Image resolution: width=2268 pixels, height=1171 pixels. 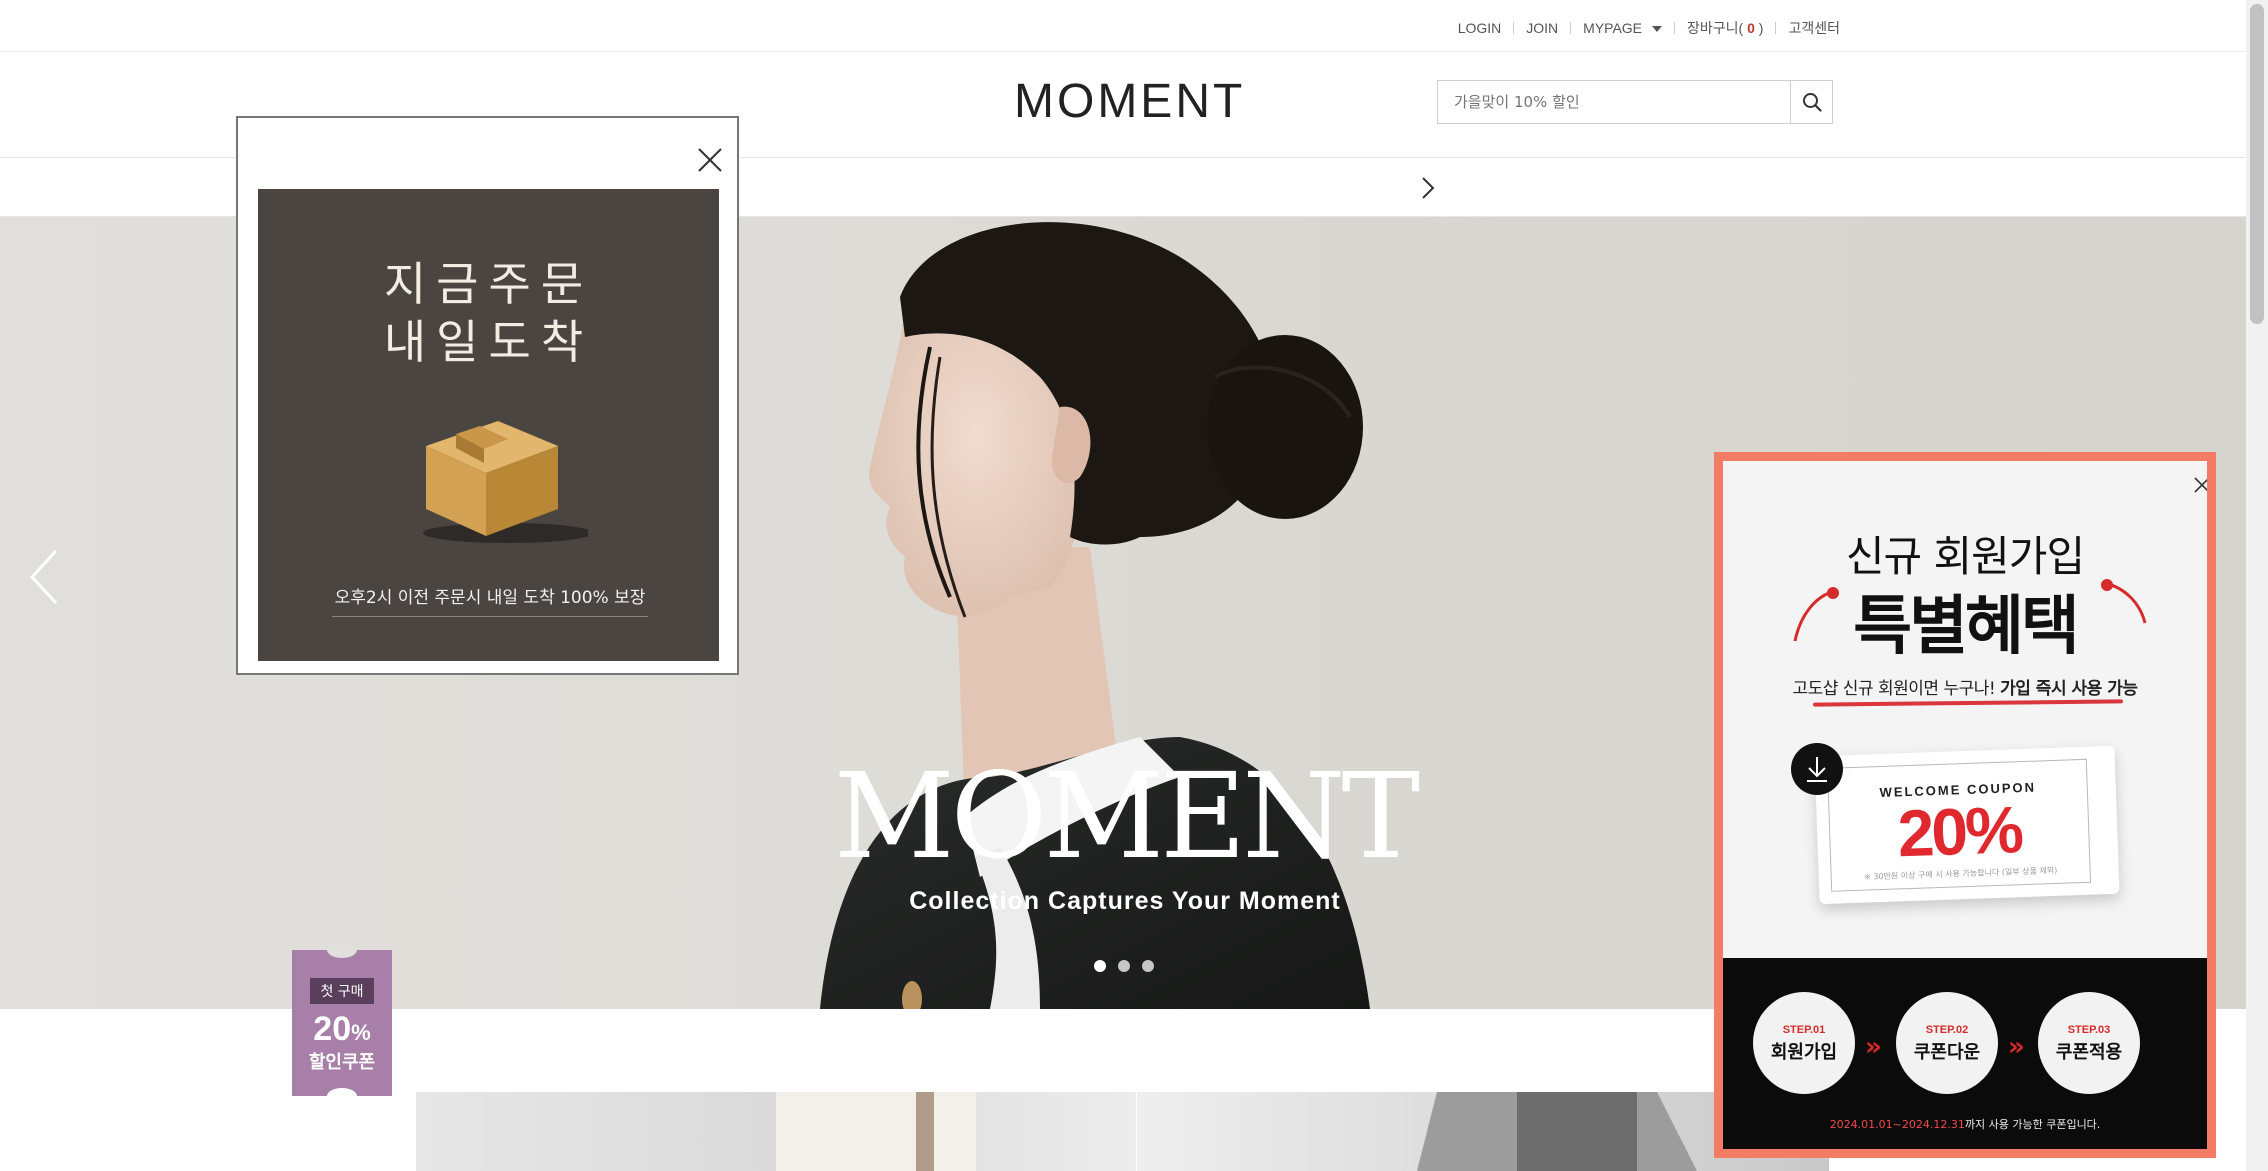 What do you see at coordinates (505, 482) in the screenshot?
I see `package-box-icon` at bounding box center [505, 482].